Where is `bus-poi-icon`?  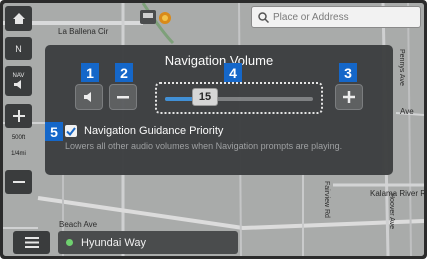 bus-poi-icon is located at coordinates (155, 17).